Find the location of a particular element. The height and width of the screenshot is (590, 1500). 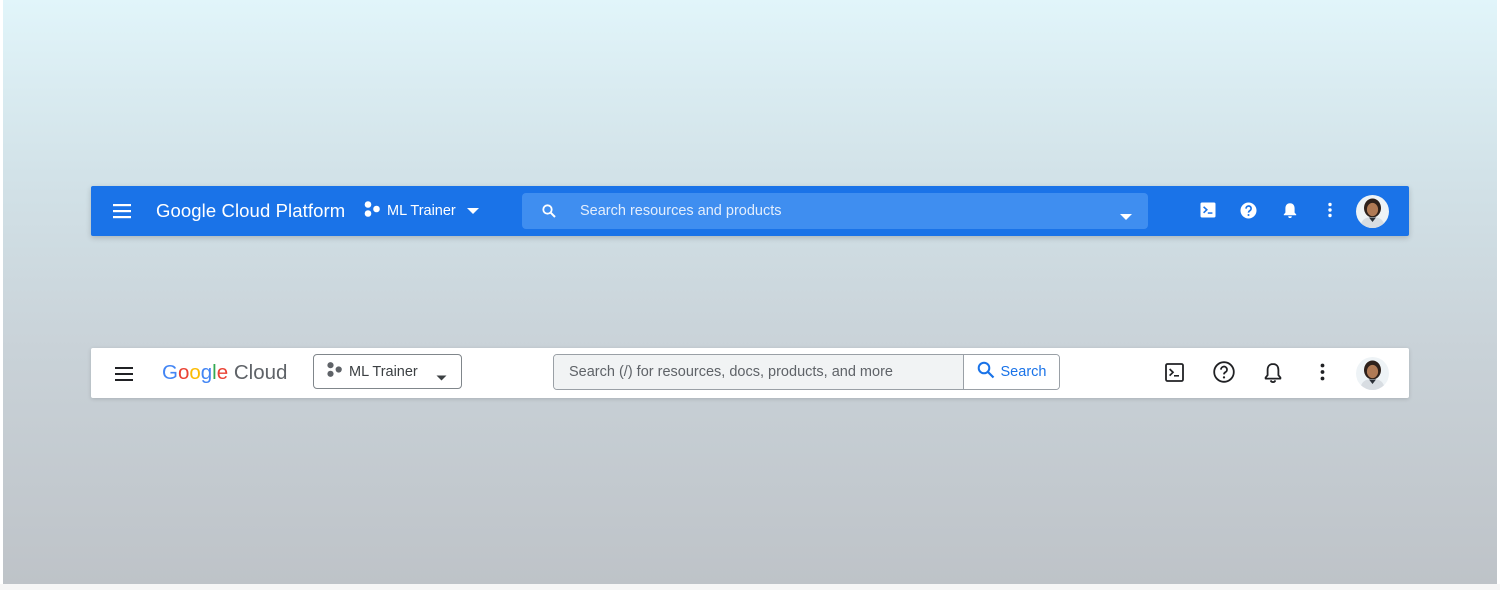

brand-logo: Google Cloud Platform is located at coordinates (250, 211).